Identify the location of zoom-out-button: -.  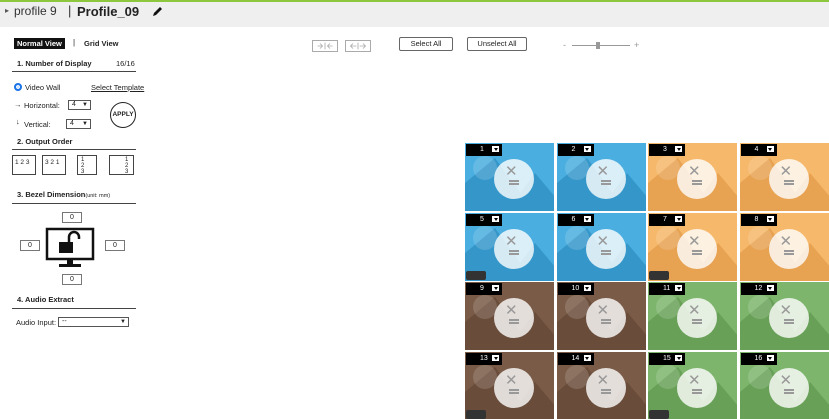
(564, 45).